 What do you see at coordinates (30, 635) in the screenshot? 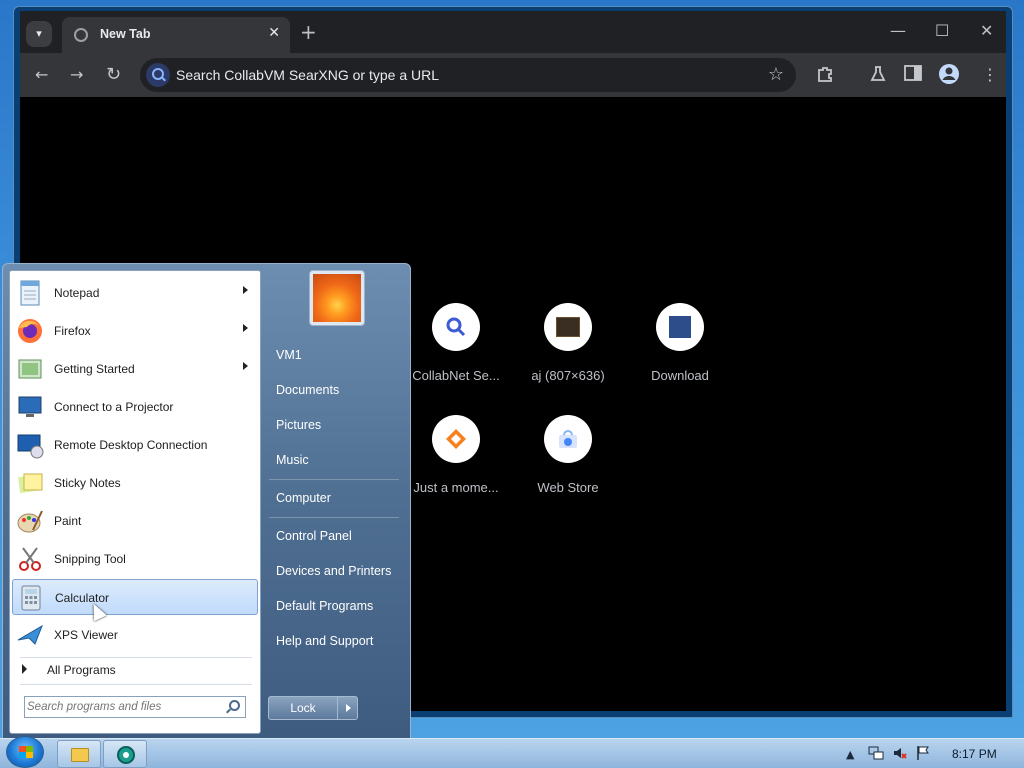
I see `xps-viewer-icon` at bounding box center [30, 635].